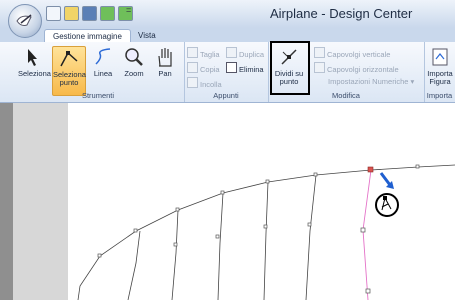 This screenshot has height=300, width=455. I want to click on quick-access-toolbar, so click(89, 13).